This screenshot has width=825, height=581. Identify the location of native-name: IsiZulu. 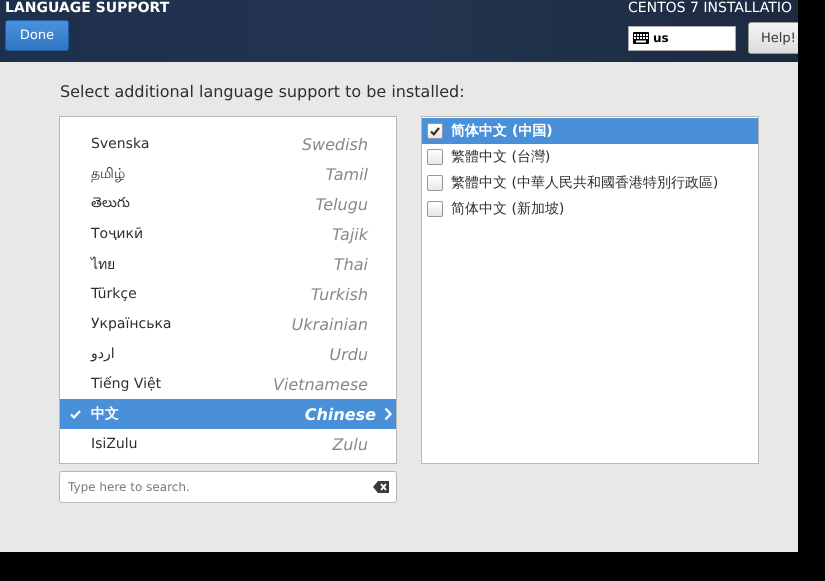
(115, 444).